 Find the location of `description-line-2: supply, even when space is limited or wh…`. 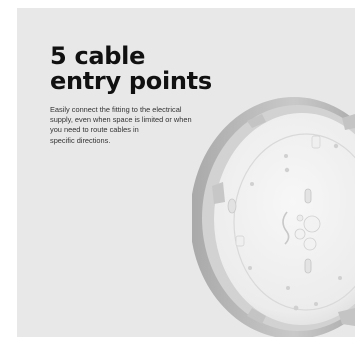

description-line-2: supply, even when space is limited or wh… is located at coordinates (121, 120).